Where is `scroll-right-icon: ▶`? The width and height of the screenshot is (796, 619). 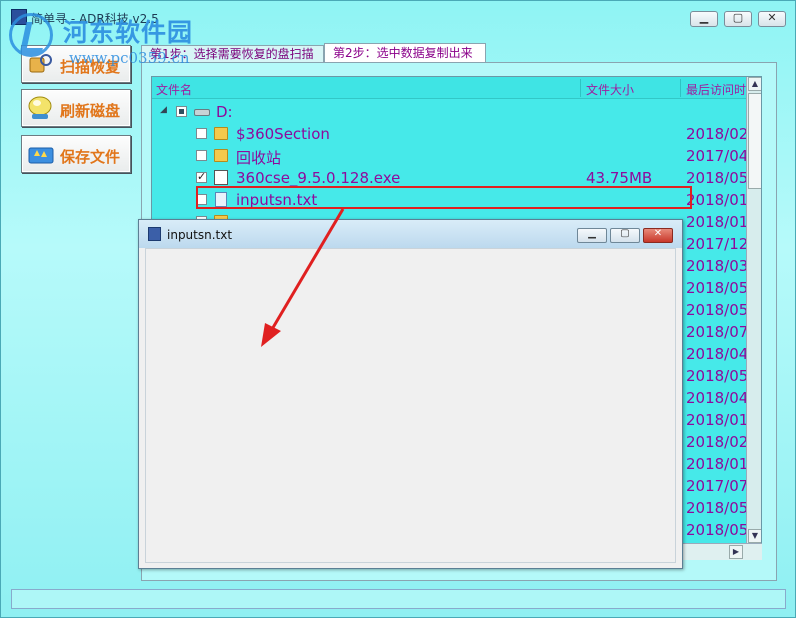
scroll-right-icon: ▶ is located at coordinates (736, 552).